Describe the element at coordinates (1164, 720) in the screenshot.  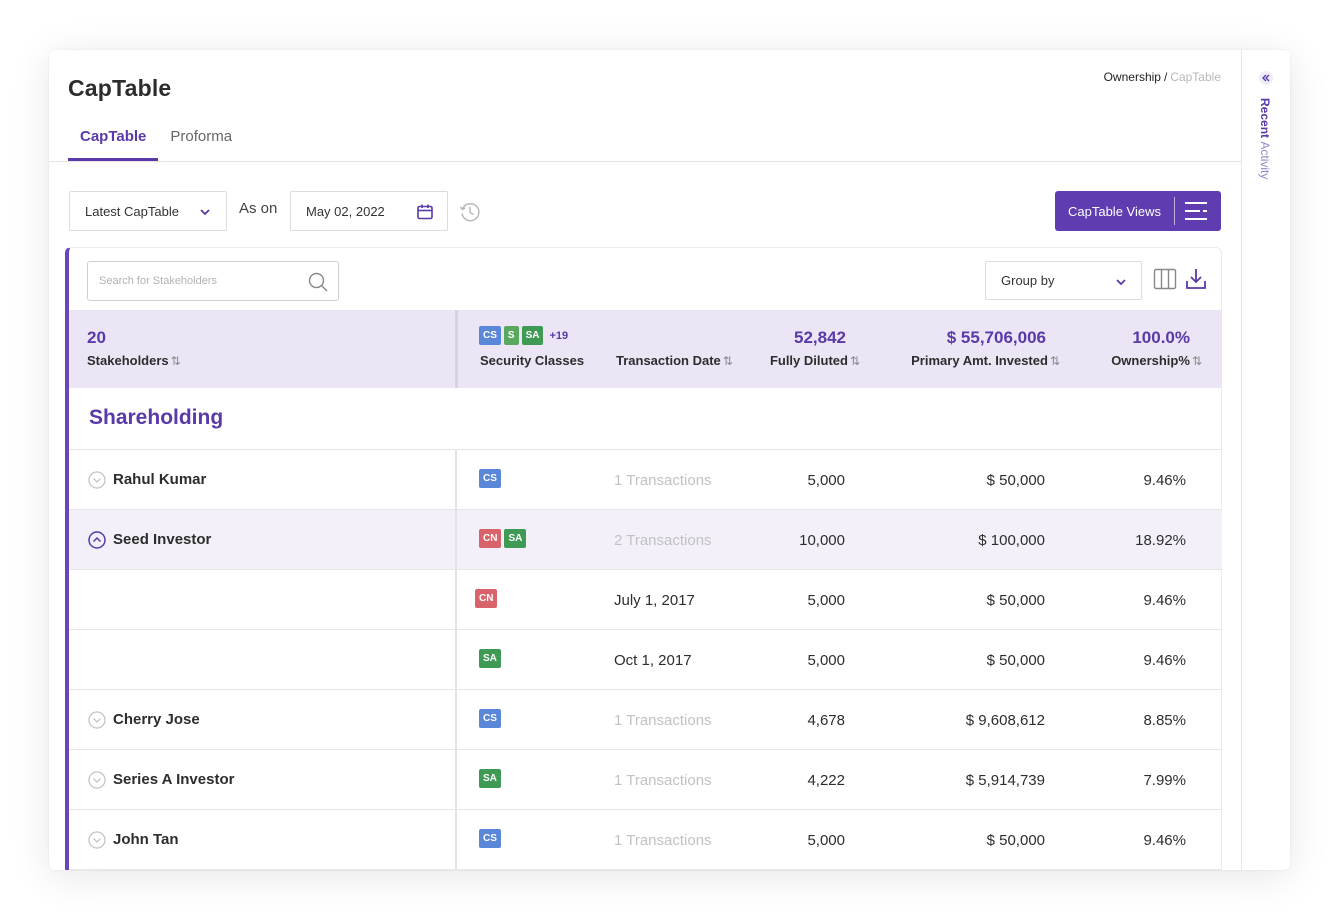
I see `ownership-value: 8.85%` at that location.